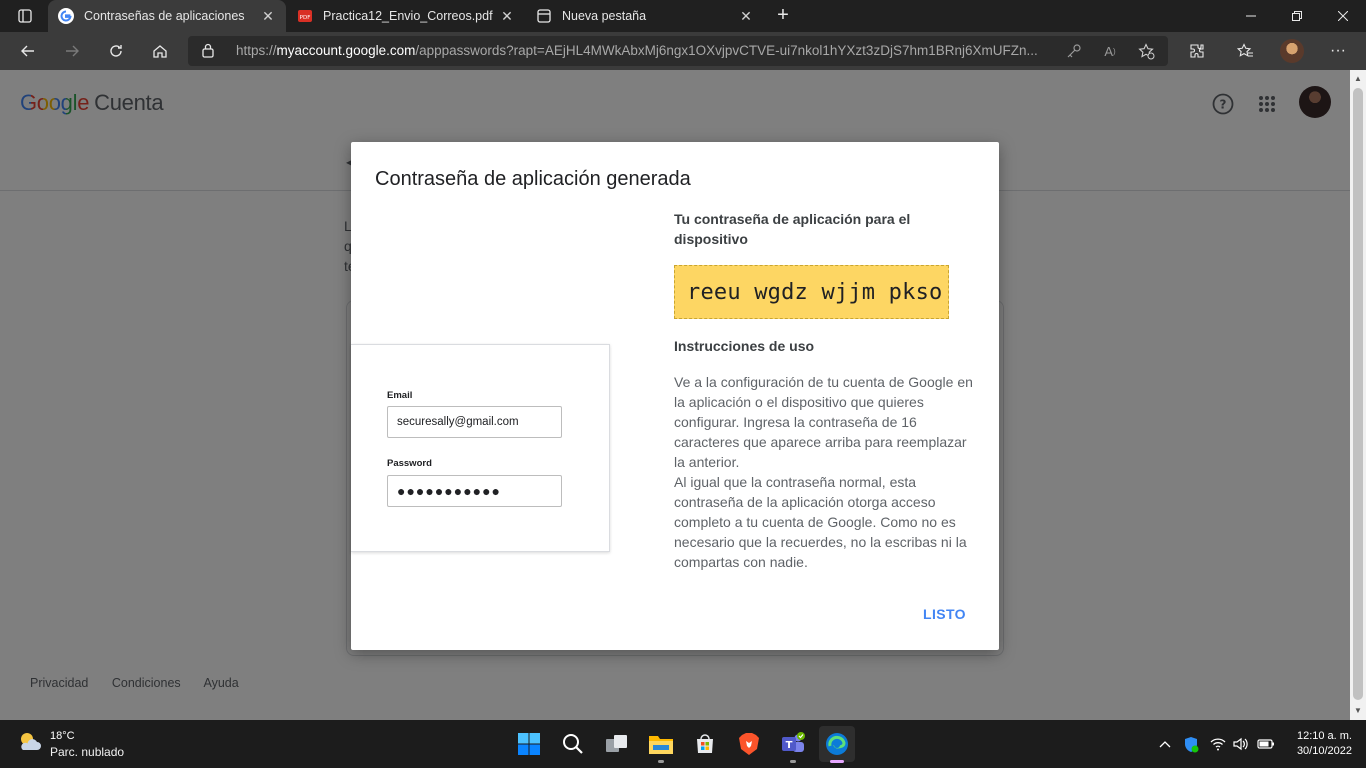  Describe the element at coordinates (1245, 51) in the screenshot. I see `favorites-icon` at that location.